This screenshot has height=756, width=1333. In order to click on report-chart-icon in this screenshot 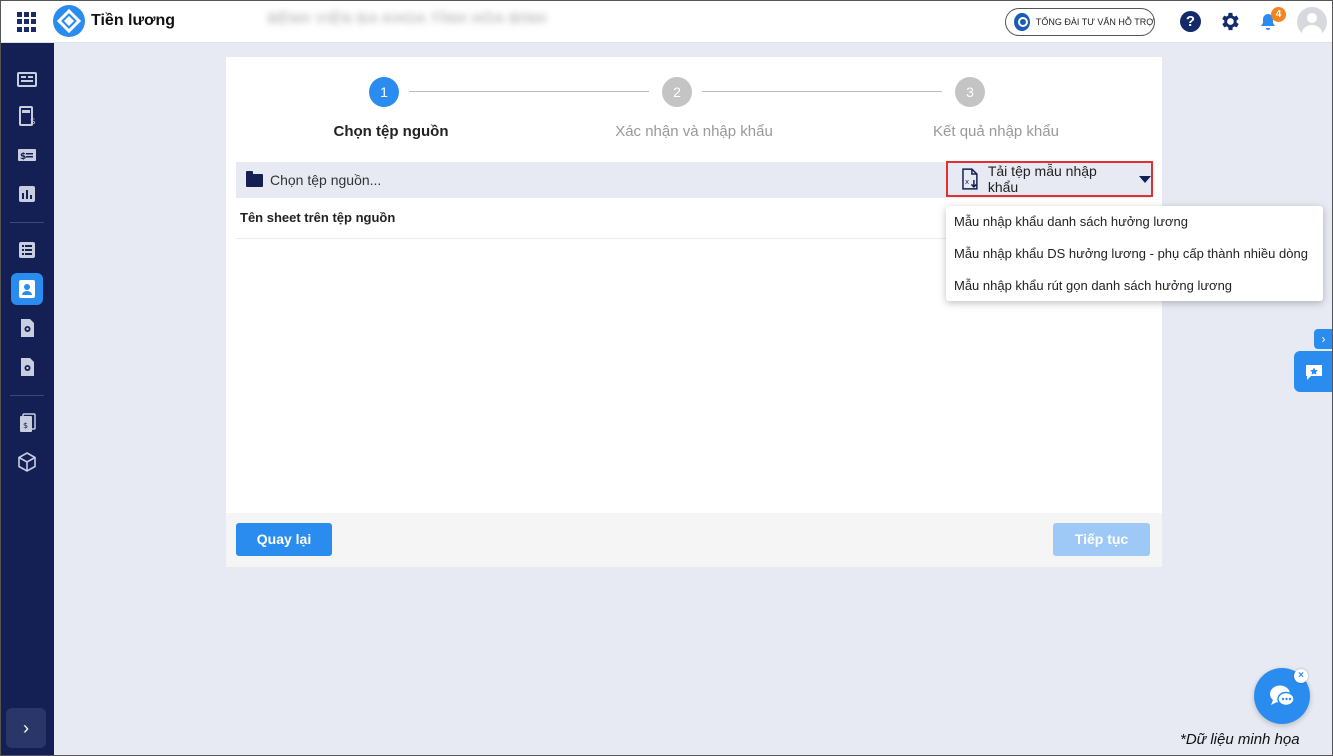, I will do `click(27, 194)`.